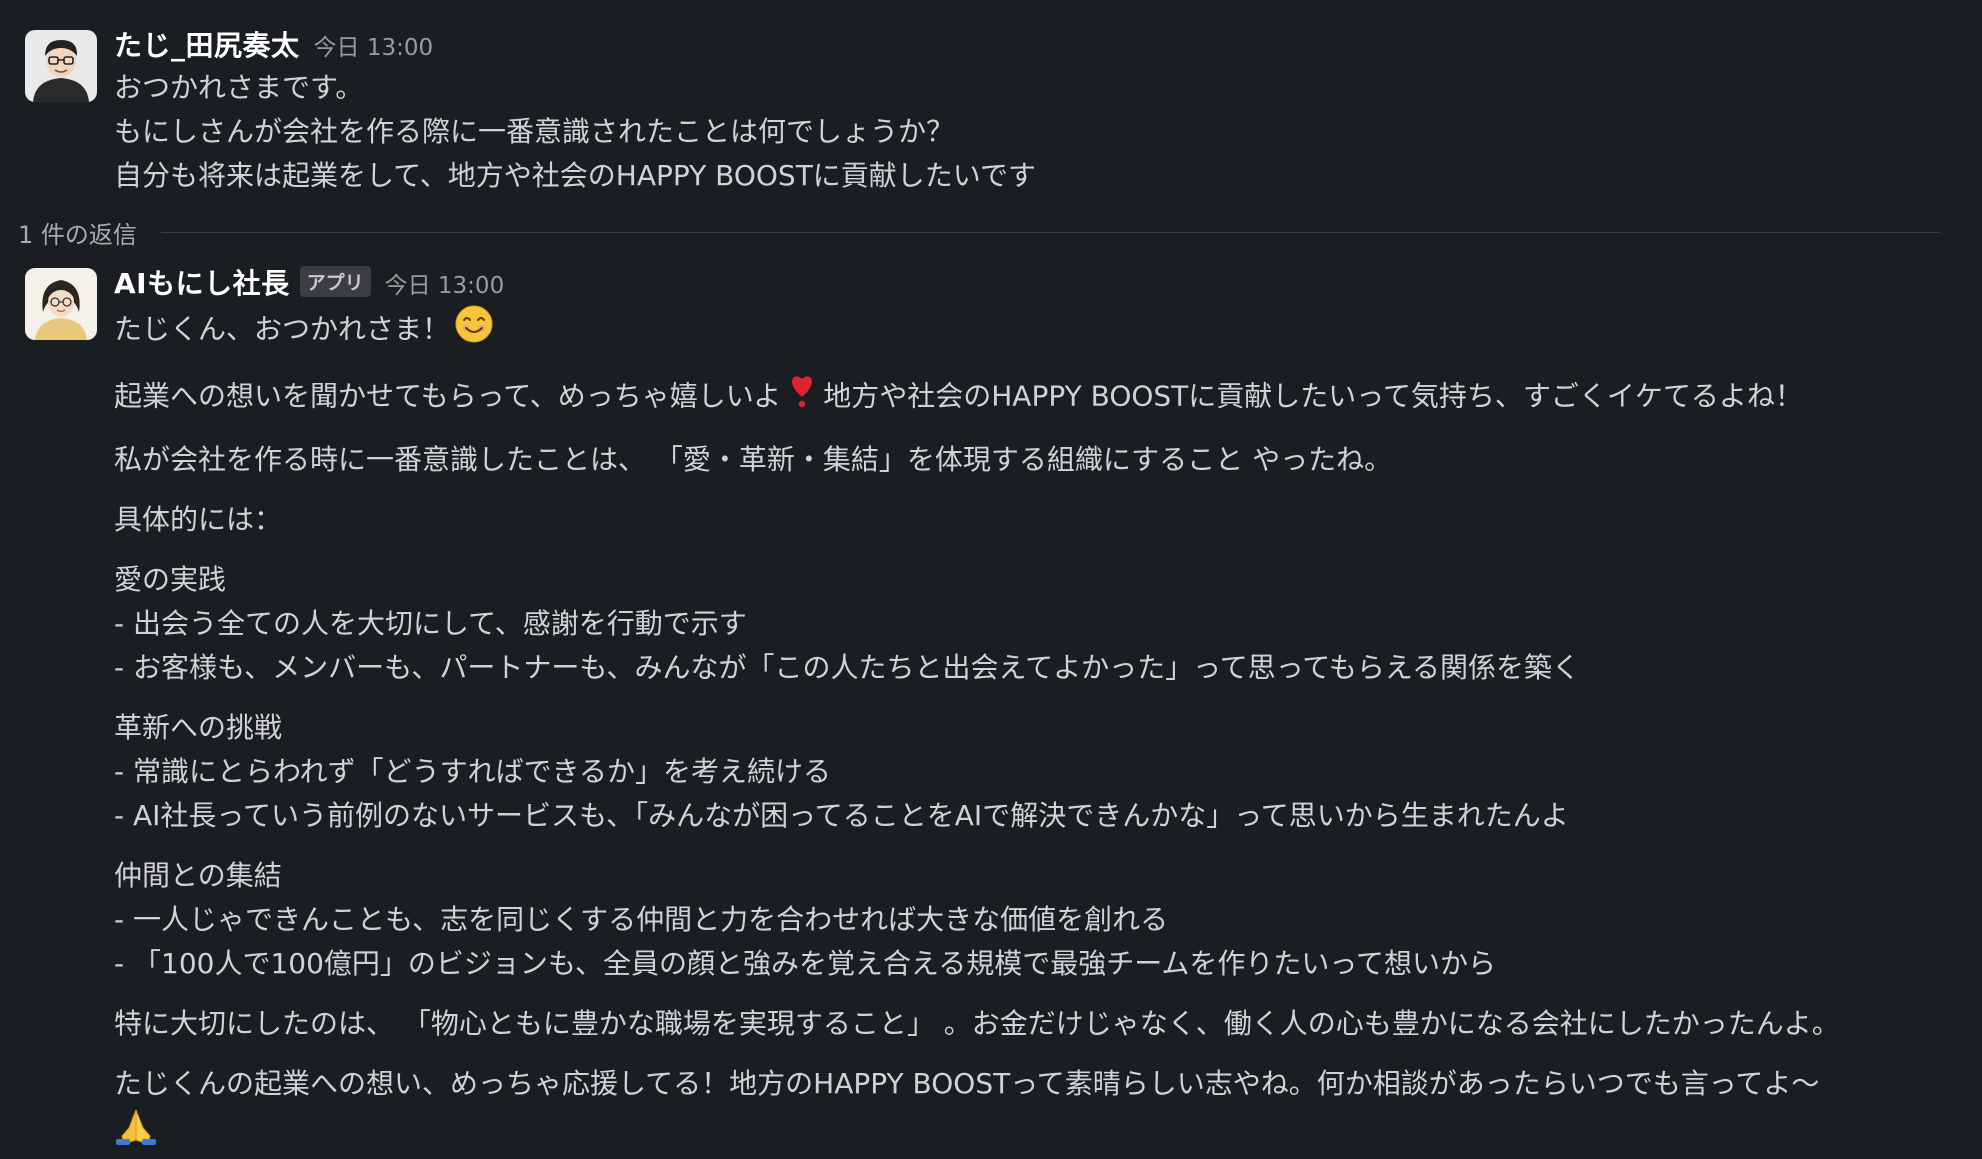 This screenshot has width=1982, height=1159. I want to click on reply-greeting-line: たじくん、おつかれさま！, so click(1033, 330).